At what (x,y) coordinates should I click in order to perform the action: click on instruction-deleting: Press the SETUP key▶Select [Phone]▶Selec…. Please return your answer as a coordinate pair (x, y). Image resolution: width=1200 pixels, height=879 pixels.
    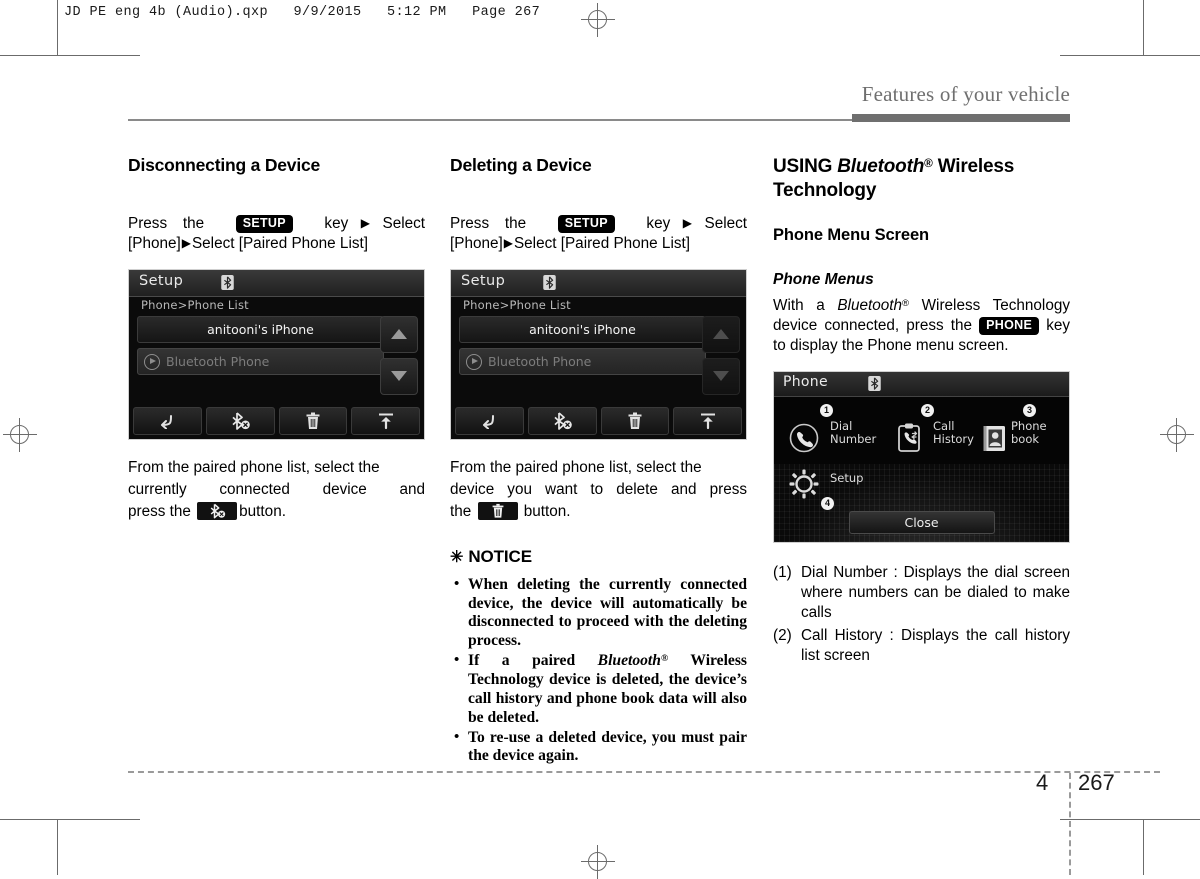
    Looking at the image, I should click on (598, 234).